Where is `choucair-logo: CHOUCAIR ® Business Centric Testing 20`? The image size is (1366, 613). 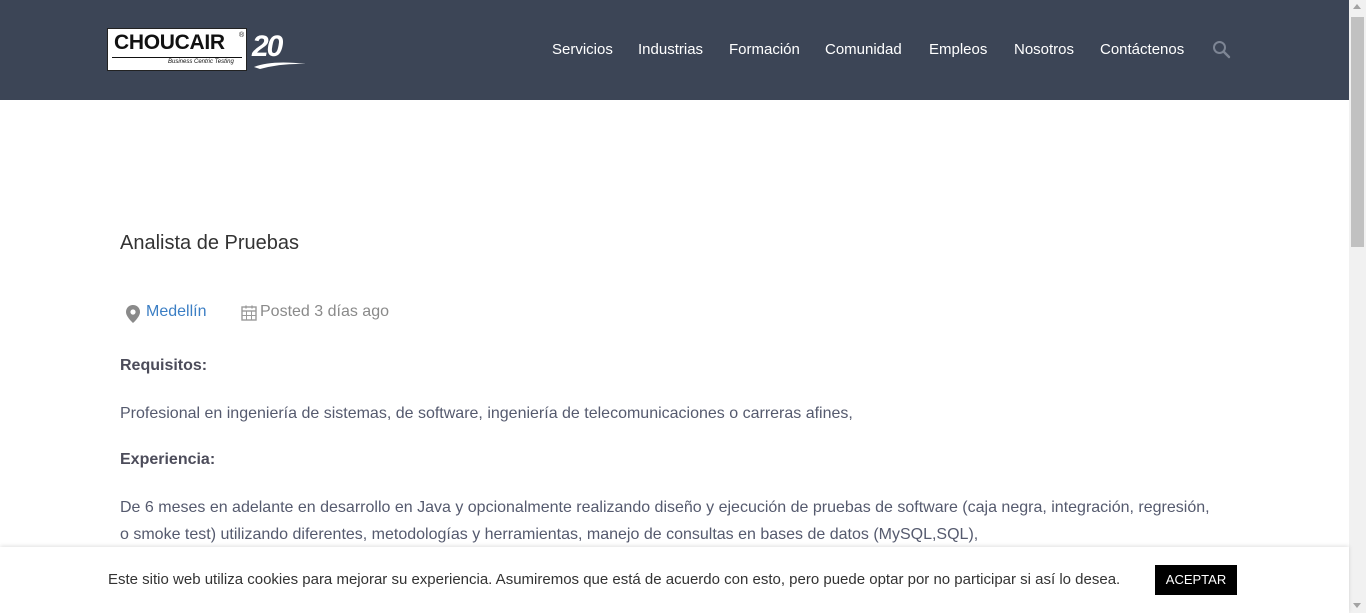
choucair-logo: CHOUCAIR ® Business Centric Testing 20 is located at coordinates (207, 50).